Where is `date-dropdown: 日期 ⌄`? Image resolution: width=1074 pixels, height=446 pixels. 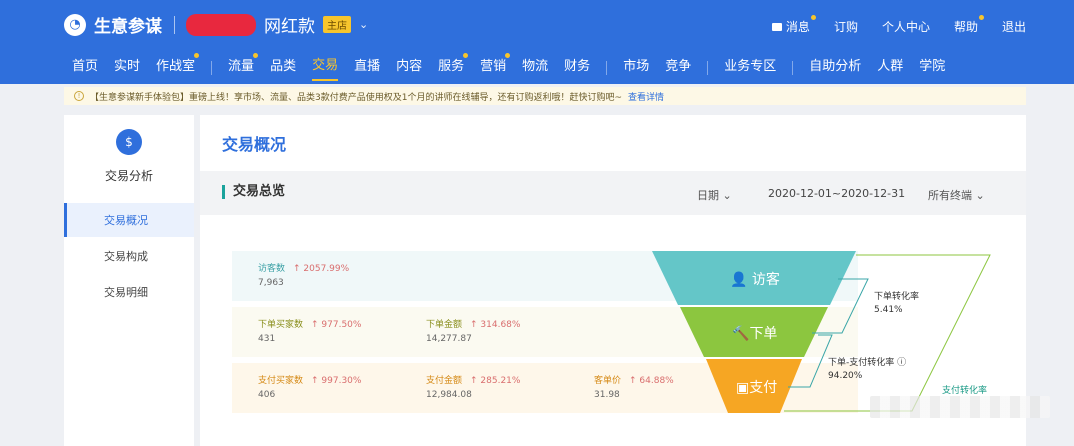 date-dropdown: 日期 ⌄ is located at coordinates (714, 195).